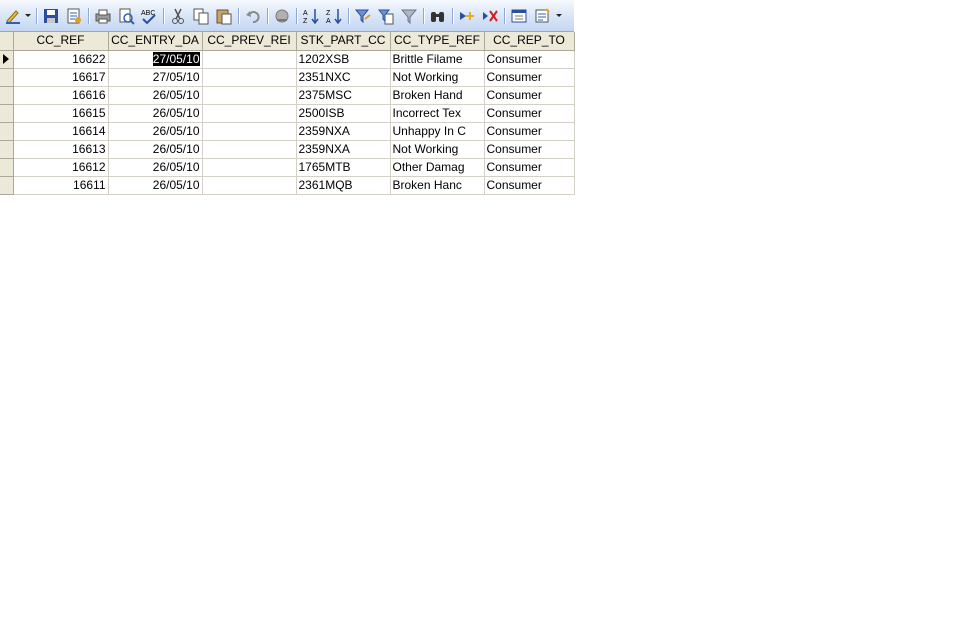 This screenshot has width=962, height=622. Describe the element at coordinates (343, 59) in the screenshot. I see `stk-part-code-cell: 1202XSB` at that location.